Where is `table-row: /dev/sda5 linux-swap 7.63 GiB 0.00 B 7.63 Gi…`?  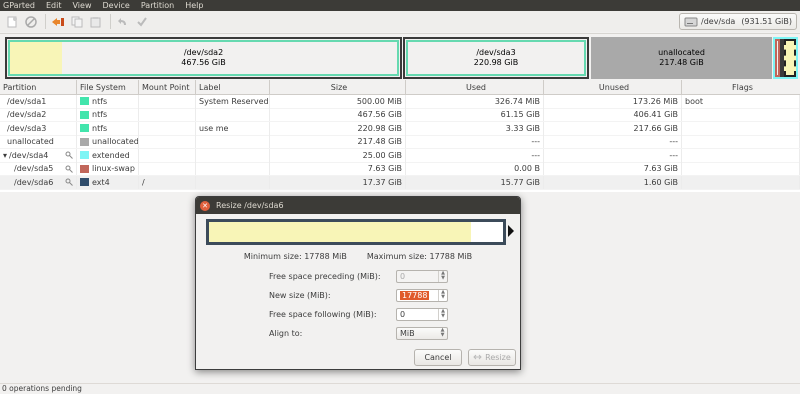 table-row: /dev/sda5 linux-swap 7.63 GiB 0.00 B 7.63 Gi… is located at coordinates (400, 169).